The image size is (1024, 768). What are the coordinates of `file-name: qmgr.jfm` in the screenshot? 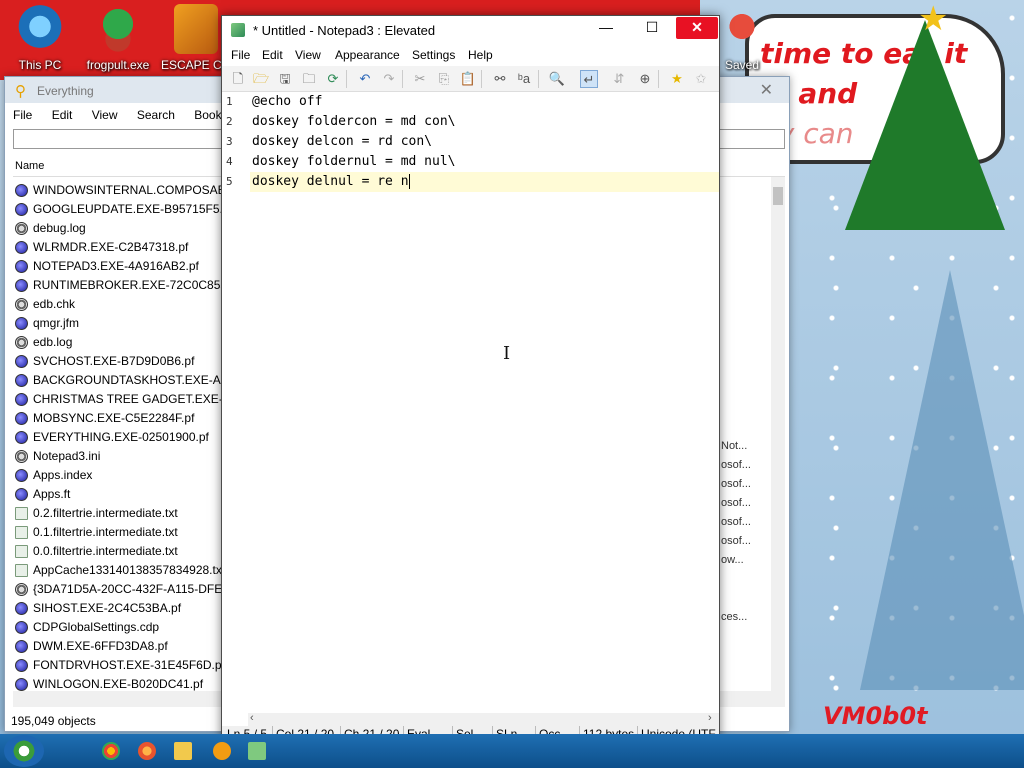 It's located at (56, 323).